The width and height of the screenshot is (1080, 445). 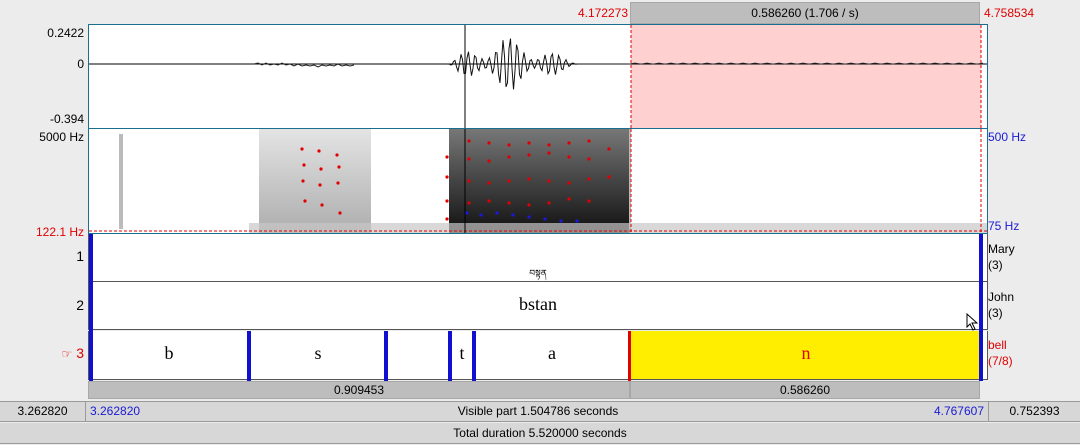 What do you see at coordinates (540, 433) in the screenshot?
I see `total-duration-bar: Total duration 5.520000 seconds` at bounding box center [540, 433].